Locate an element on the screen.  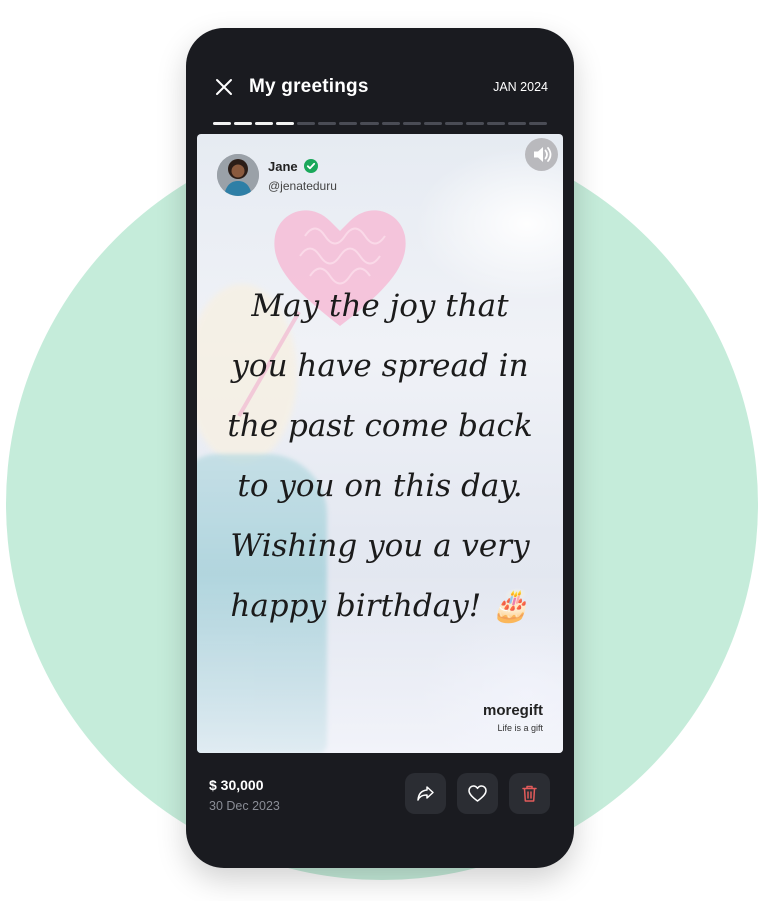
heart-icon is located at coordinates (477, 793).